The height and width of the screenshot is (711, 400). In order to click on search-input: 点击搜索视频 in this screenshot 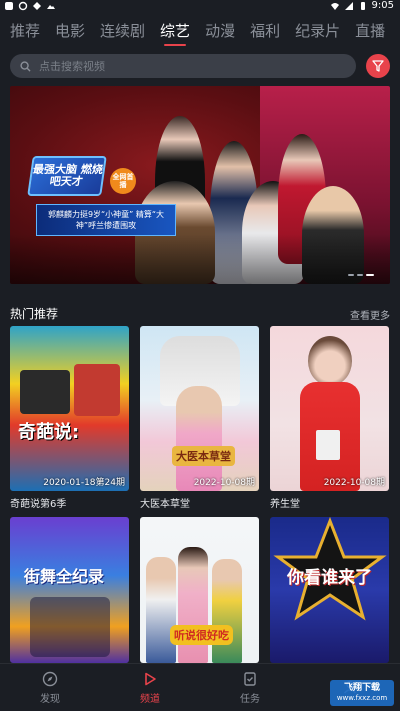, I will do `click(183, 66)`.